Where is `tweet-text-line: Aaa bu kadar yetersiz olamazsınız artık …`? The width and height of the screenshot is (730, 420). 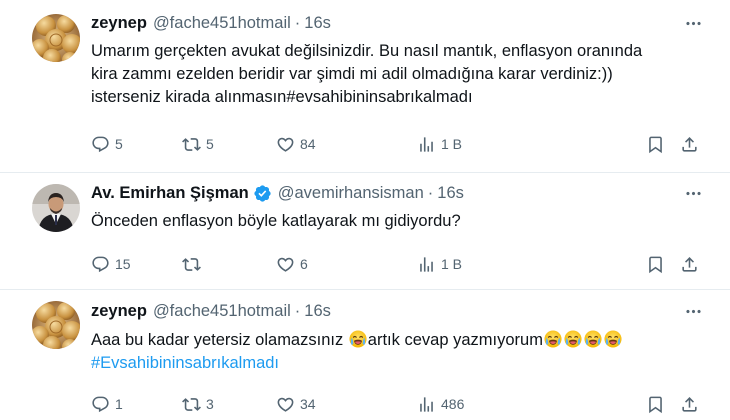 tweet-text-line: Aaa bu kadar yetersiz olamazsınız artık … is located at coordinates (401, 340).